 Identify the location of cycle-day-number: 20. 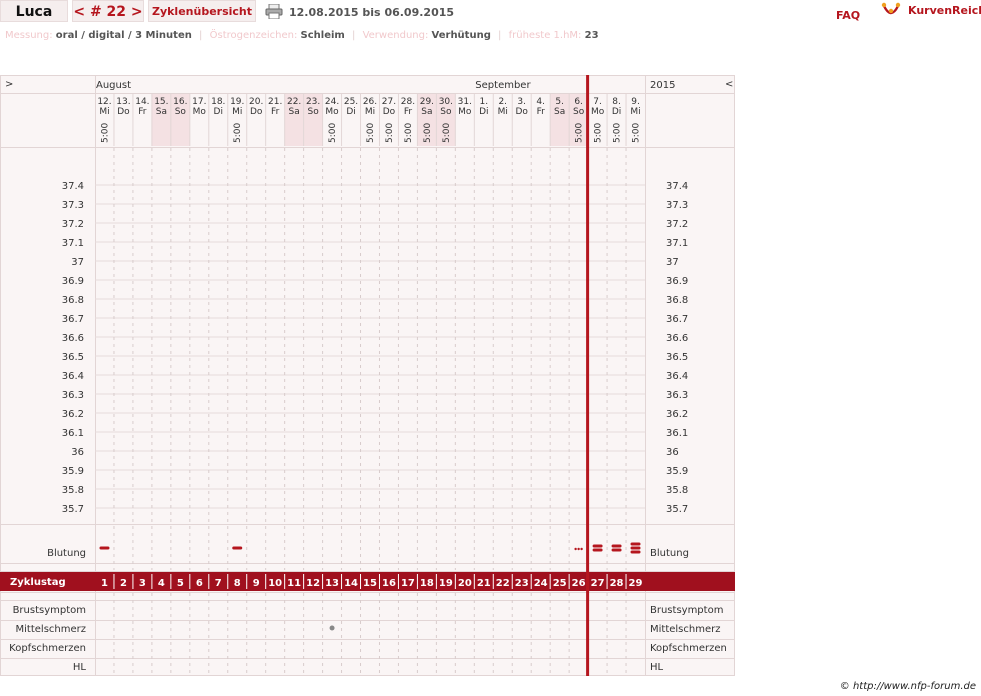
(465, 583).